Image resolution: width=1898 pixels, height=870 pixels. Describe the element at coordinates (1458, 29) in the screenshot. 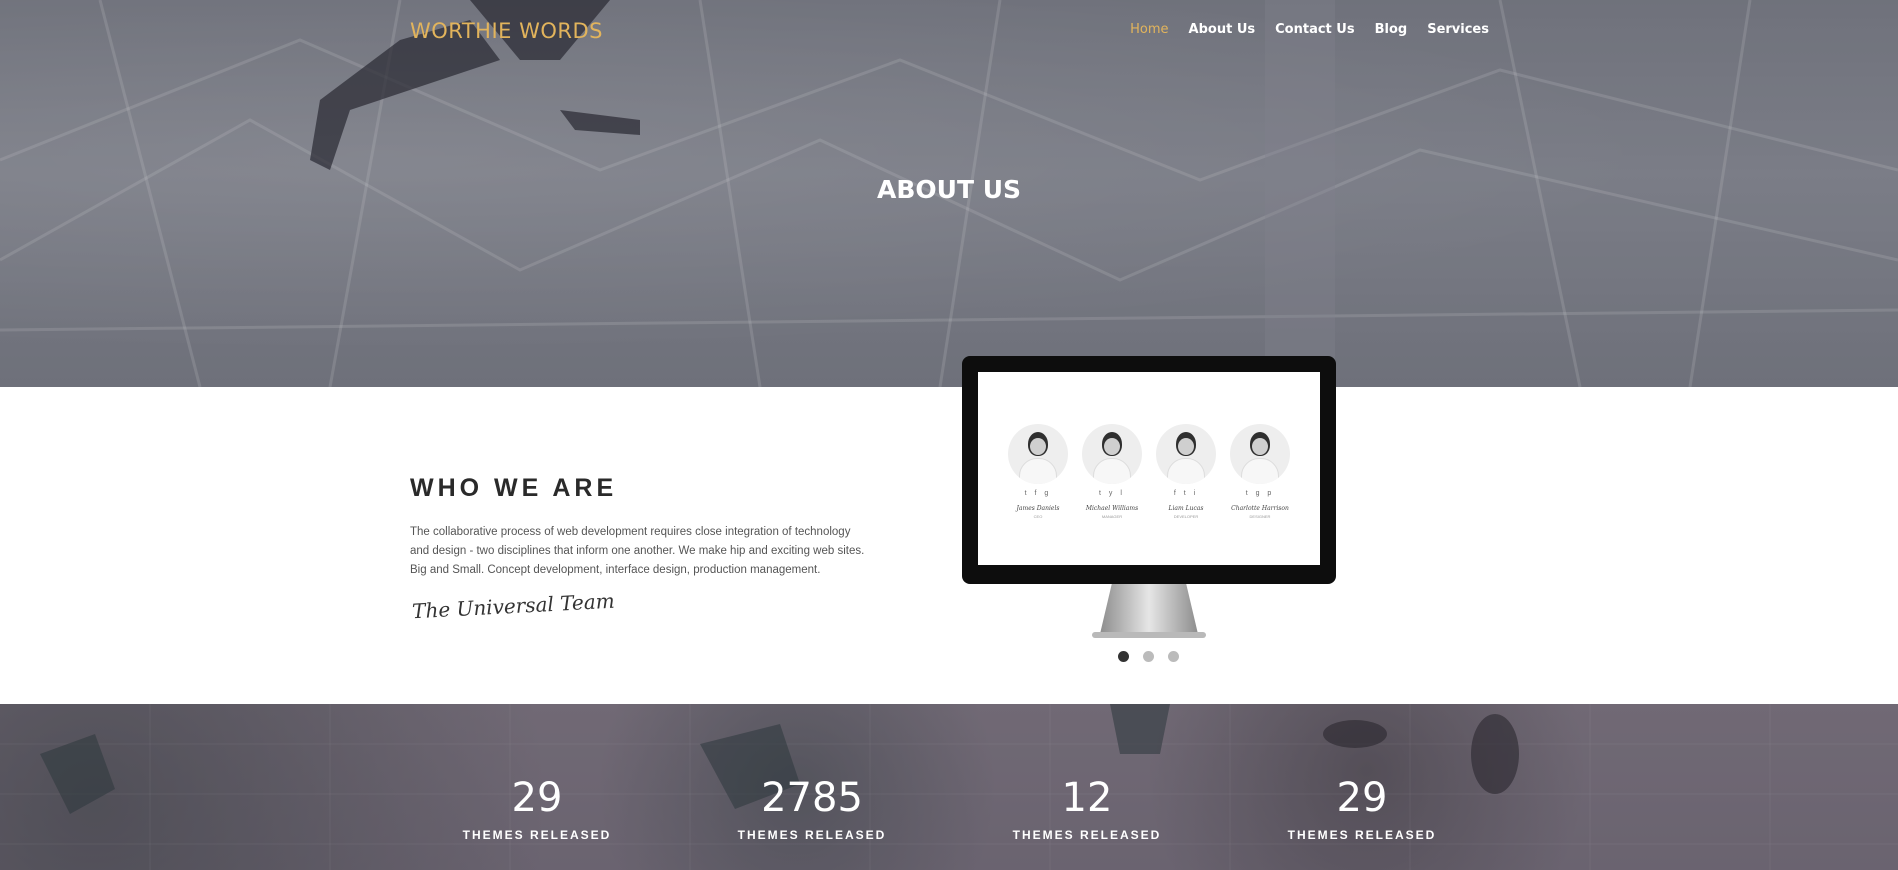

I see `nav-services: Services` at that location.